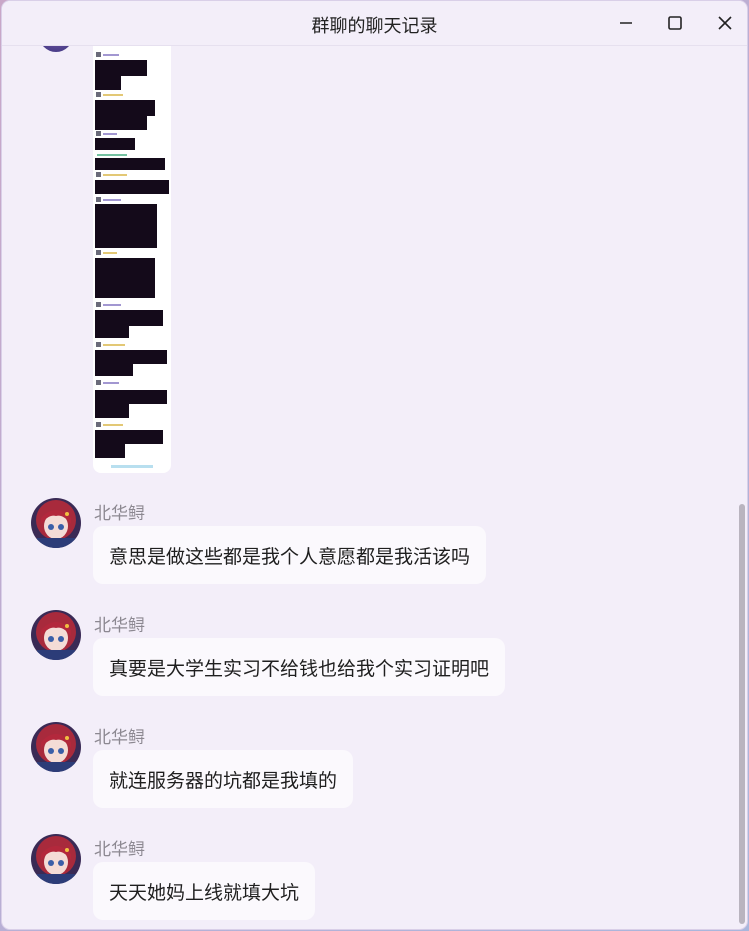  I want to click on message-item: 北华鲟 意思是做这些都是我个人意愿都是我活该吗, so click(374, 548).